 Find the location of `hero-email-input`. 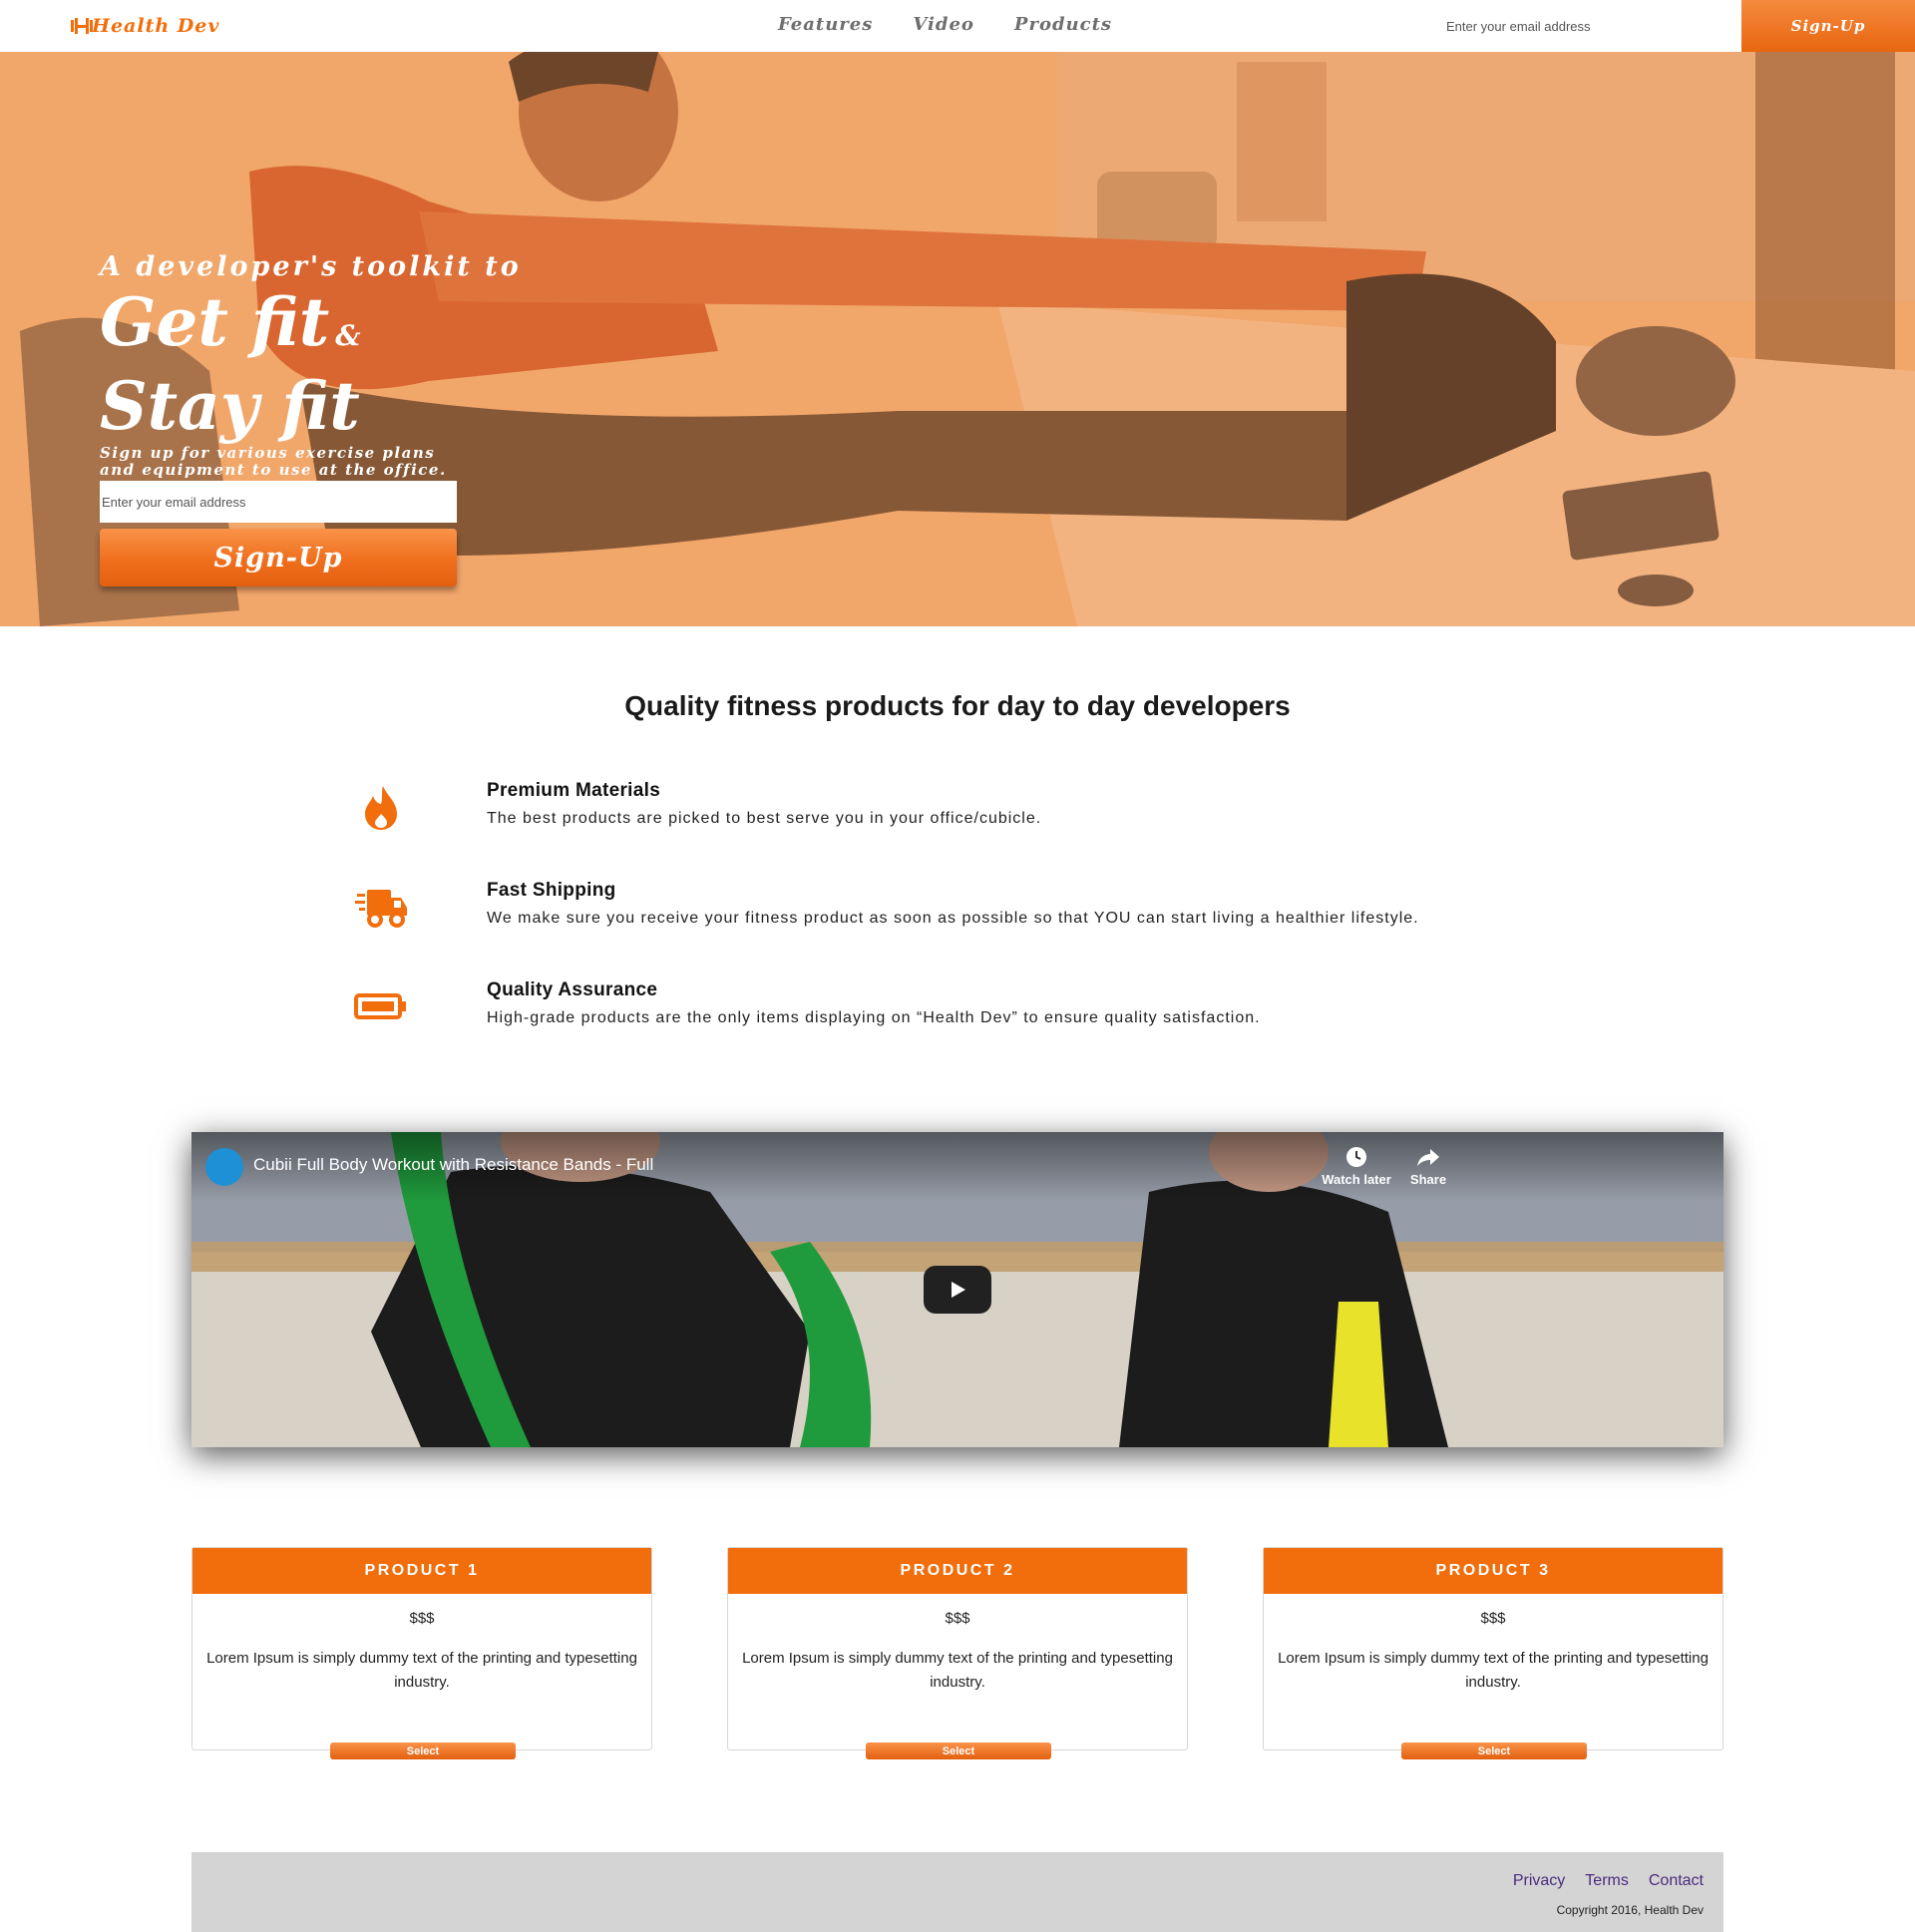

hero-email-input is located at coordinates (278, 502).